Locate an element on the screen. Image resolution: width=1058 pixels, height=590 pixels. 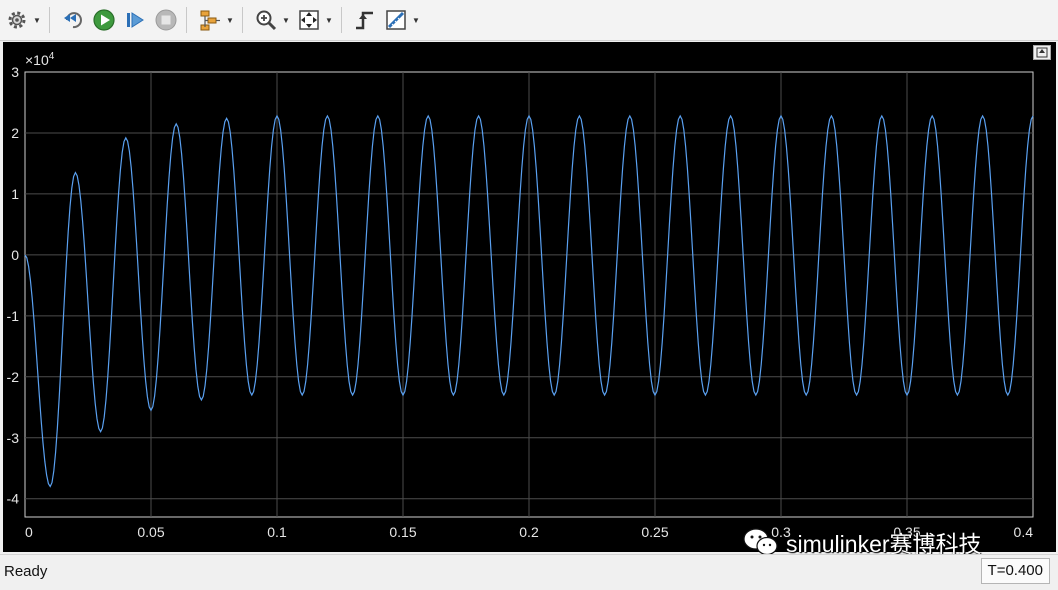
step-forward-button is located at coordinates (135, 20).